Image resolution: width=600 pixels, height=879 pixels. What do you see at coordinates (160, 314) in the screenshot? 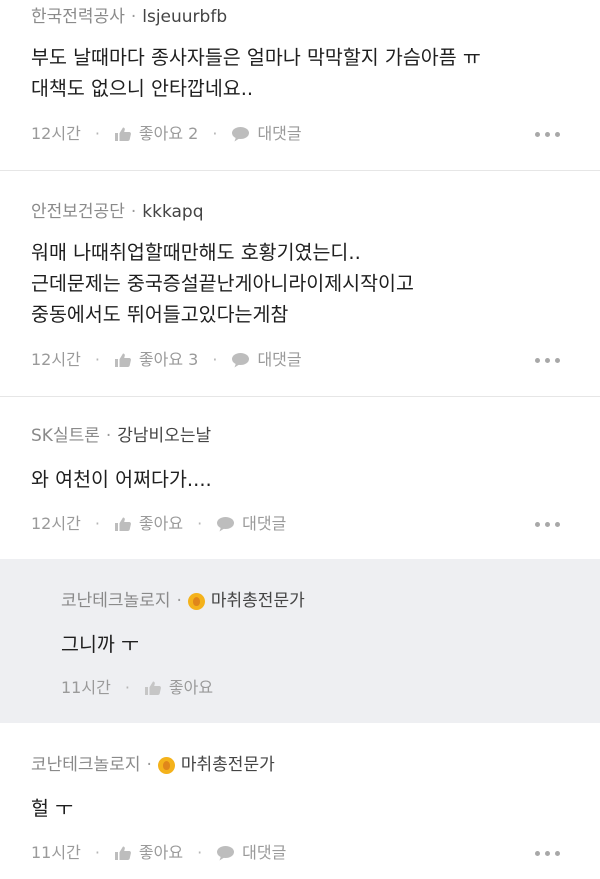
I see `comment-body-line: 중동에서도 뛰어들고있다는게참` at bounding box center [160, 314].